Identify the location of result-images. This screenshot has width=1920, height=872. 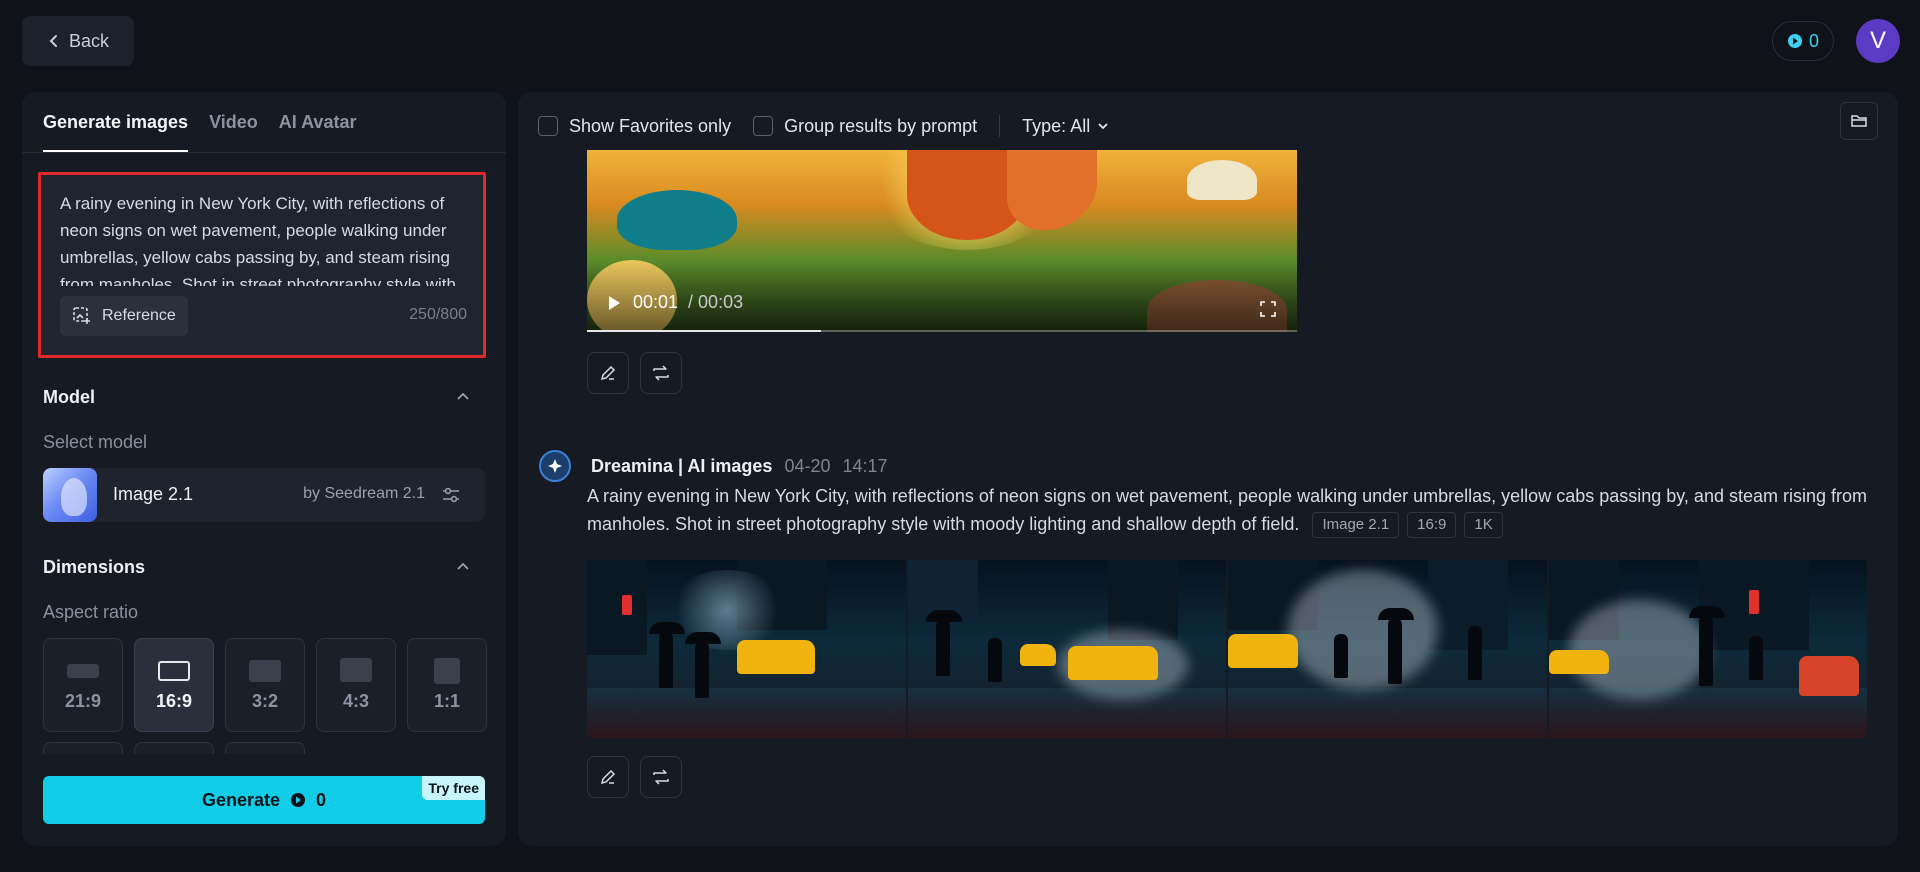
(1227, 649).